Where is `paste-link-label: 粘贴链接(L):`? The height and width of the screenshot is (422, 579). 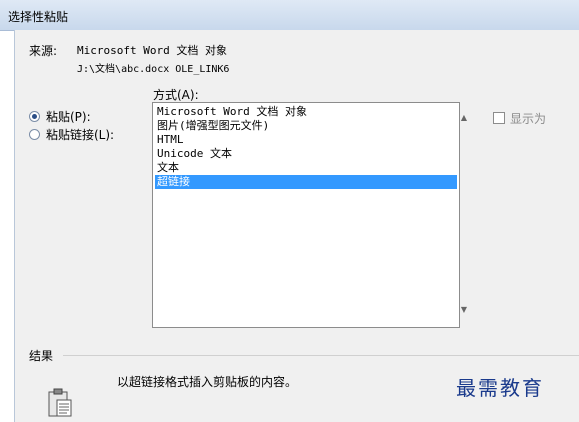 paste-link-label: 粘贴链接(L): is located at coordinates (80, 135).